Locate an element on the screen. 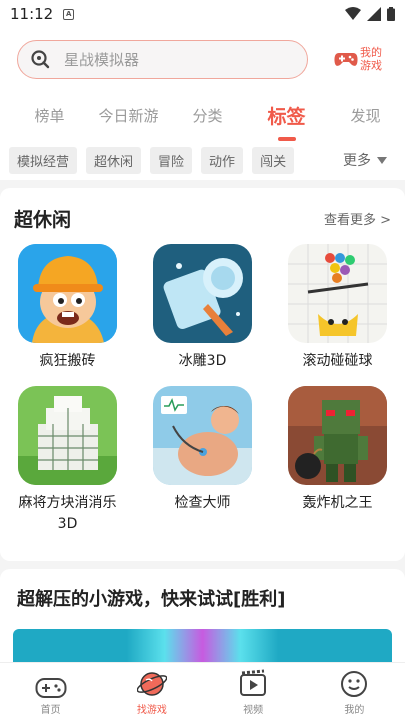  search-placeholder: 星战模拟器 is located at coordinates (102, 59).